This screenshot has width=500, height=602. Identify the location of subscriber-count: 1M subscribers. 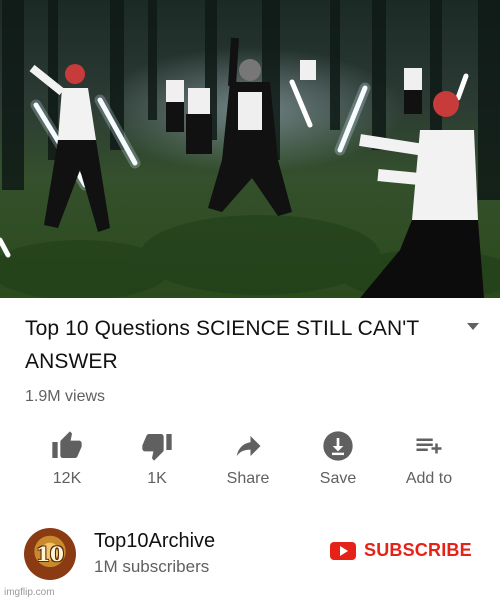
(152, 566).